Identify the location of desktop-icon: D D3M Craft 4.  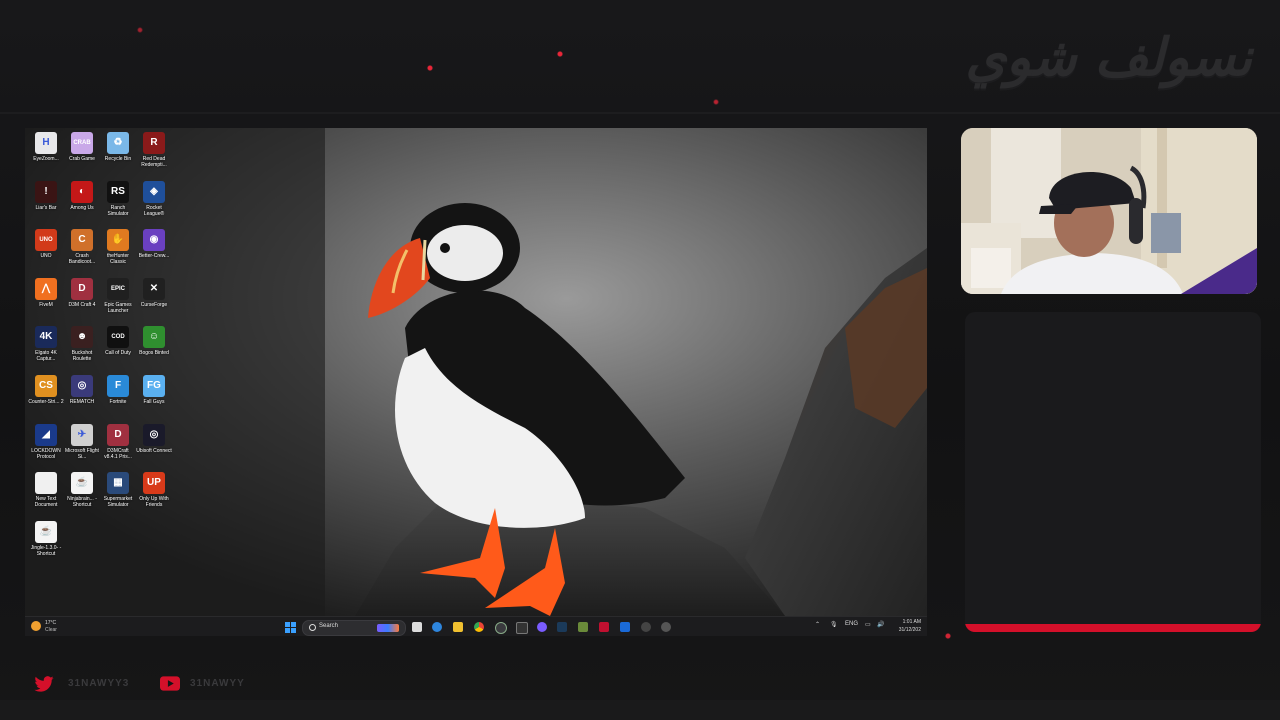
(82, 301).